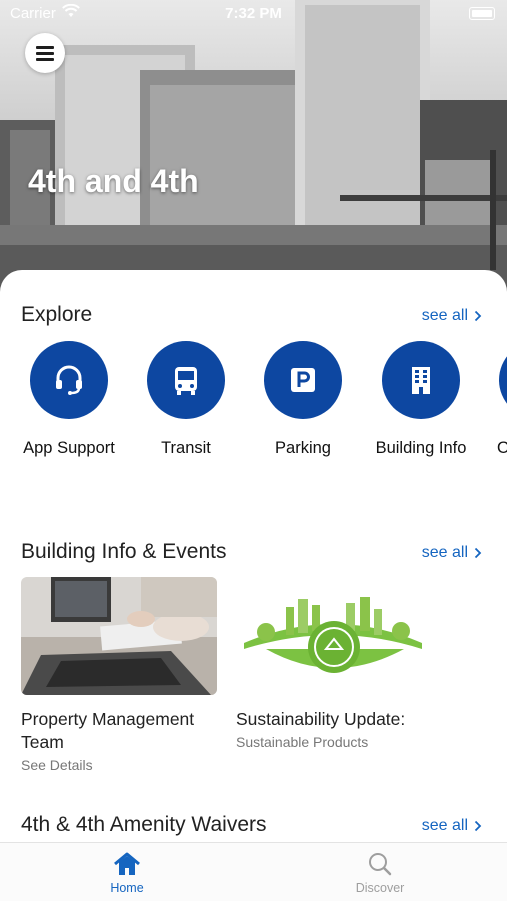 The height and width of the screenshot is (901, 507). What do you see at coordinates (303, 380) in the screenshot?
I see `parking-icon` at bounding box center [303, 380].